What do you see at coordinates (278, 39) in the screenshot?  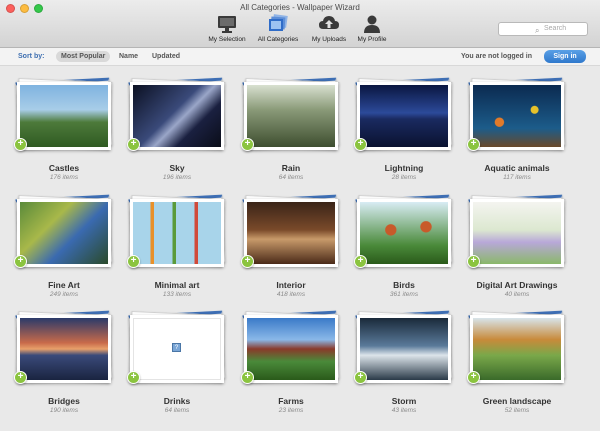 I see `toolbar-label: All Categories` at bounding box center [278, 39].